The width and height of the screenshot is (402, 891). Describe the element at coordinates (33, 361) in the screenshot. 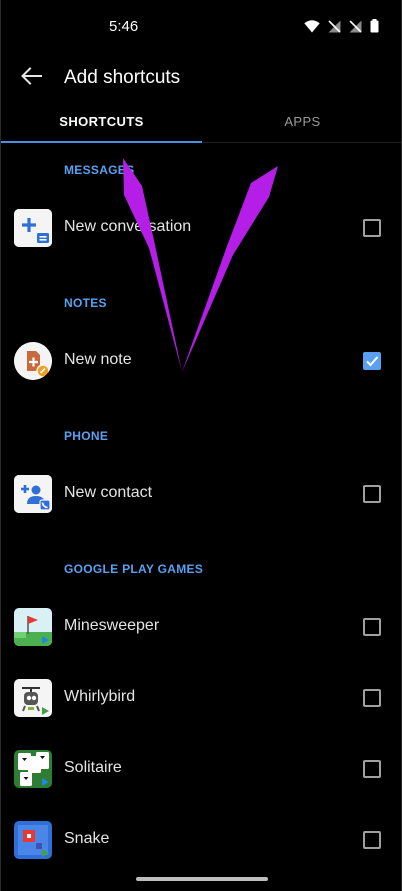

I see `notes-new-note-icon` at that location.